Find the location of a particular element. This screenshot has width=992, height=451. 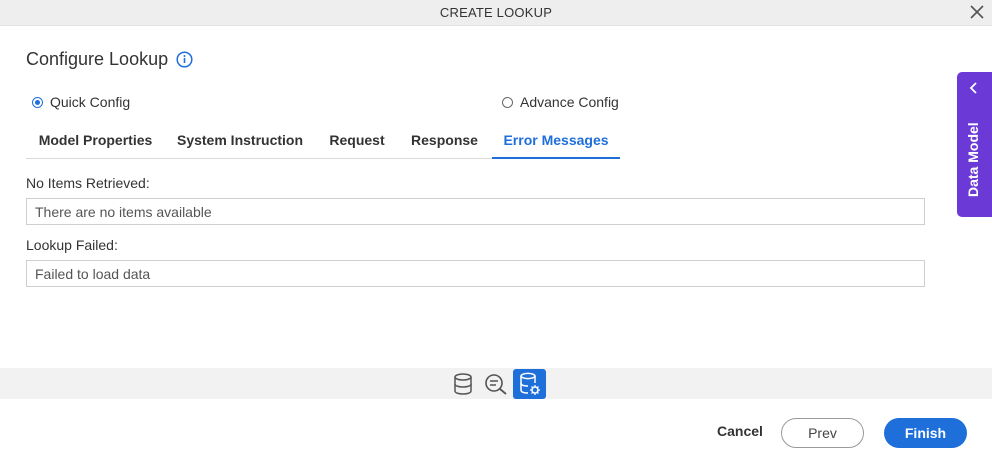

database-icon is located at coordinates (462, 384).